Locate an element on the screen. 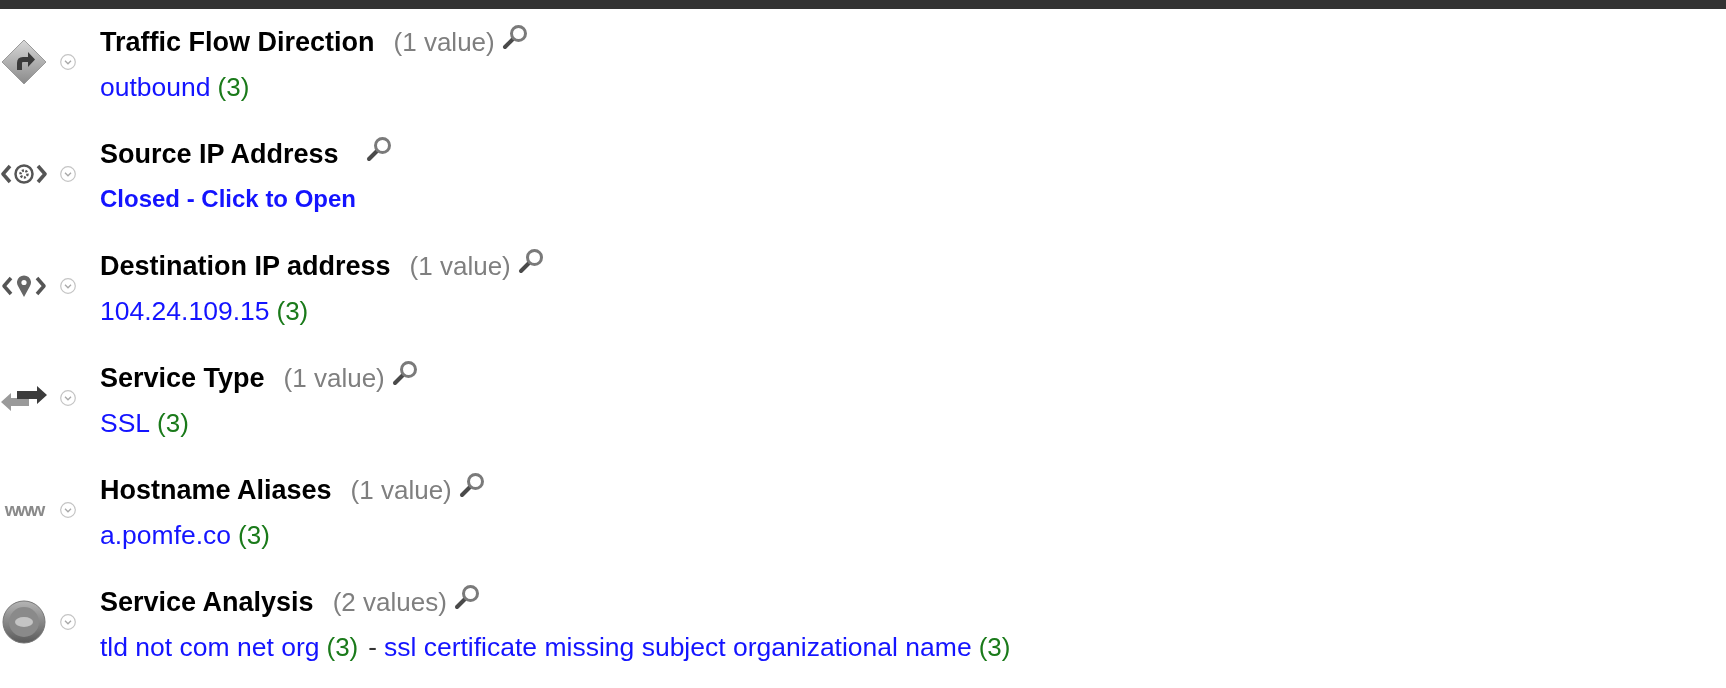 Image resolution: width=1726 pixels, height=688 pixels. field-title: Service Type is located at coordinates (182, 378).